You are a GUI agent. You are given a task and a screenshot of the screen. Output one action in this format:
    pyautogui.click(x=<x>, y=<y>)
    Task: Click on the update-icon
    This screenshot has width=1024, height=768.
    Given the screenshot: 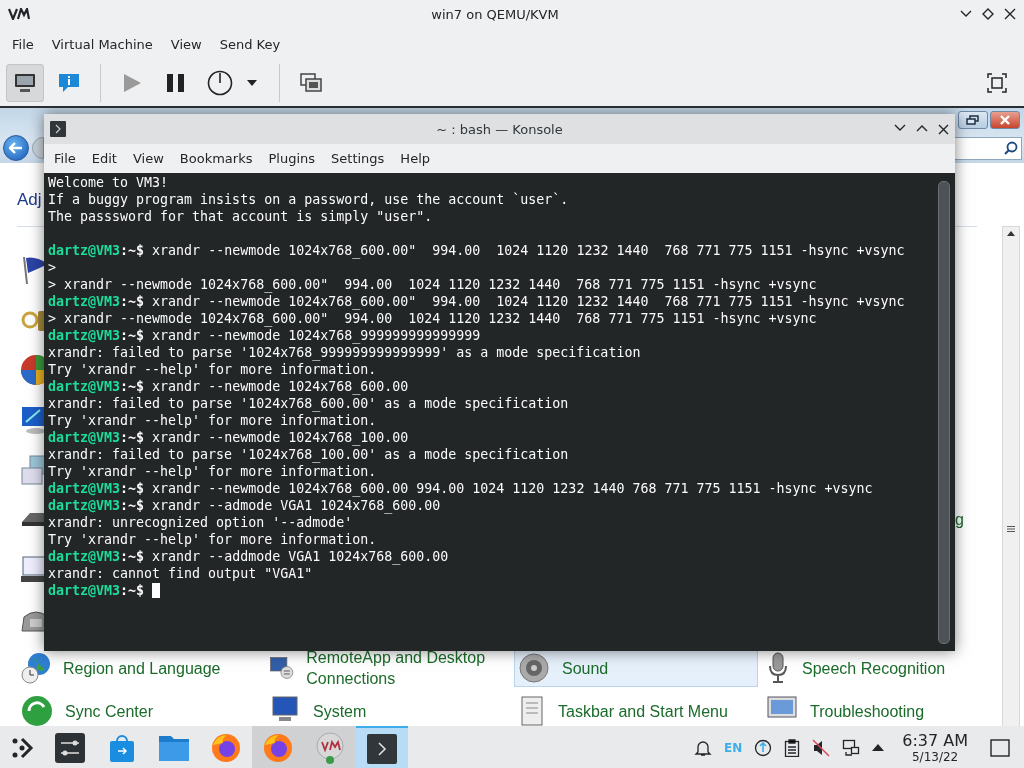 What is the action you would take?
    pyautogui.click(x=763, y=747)
    